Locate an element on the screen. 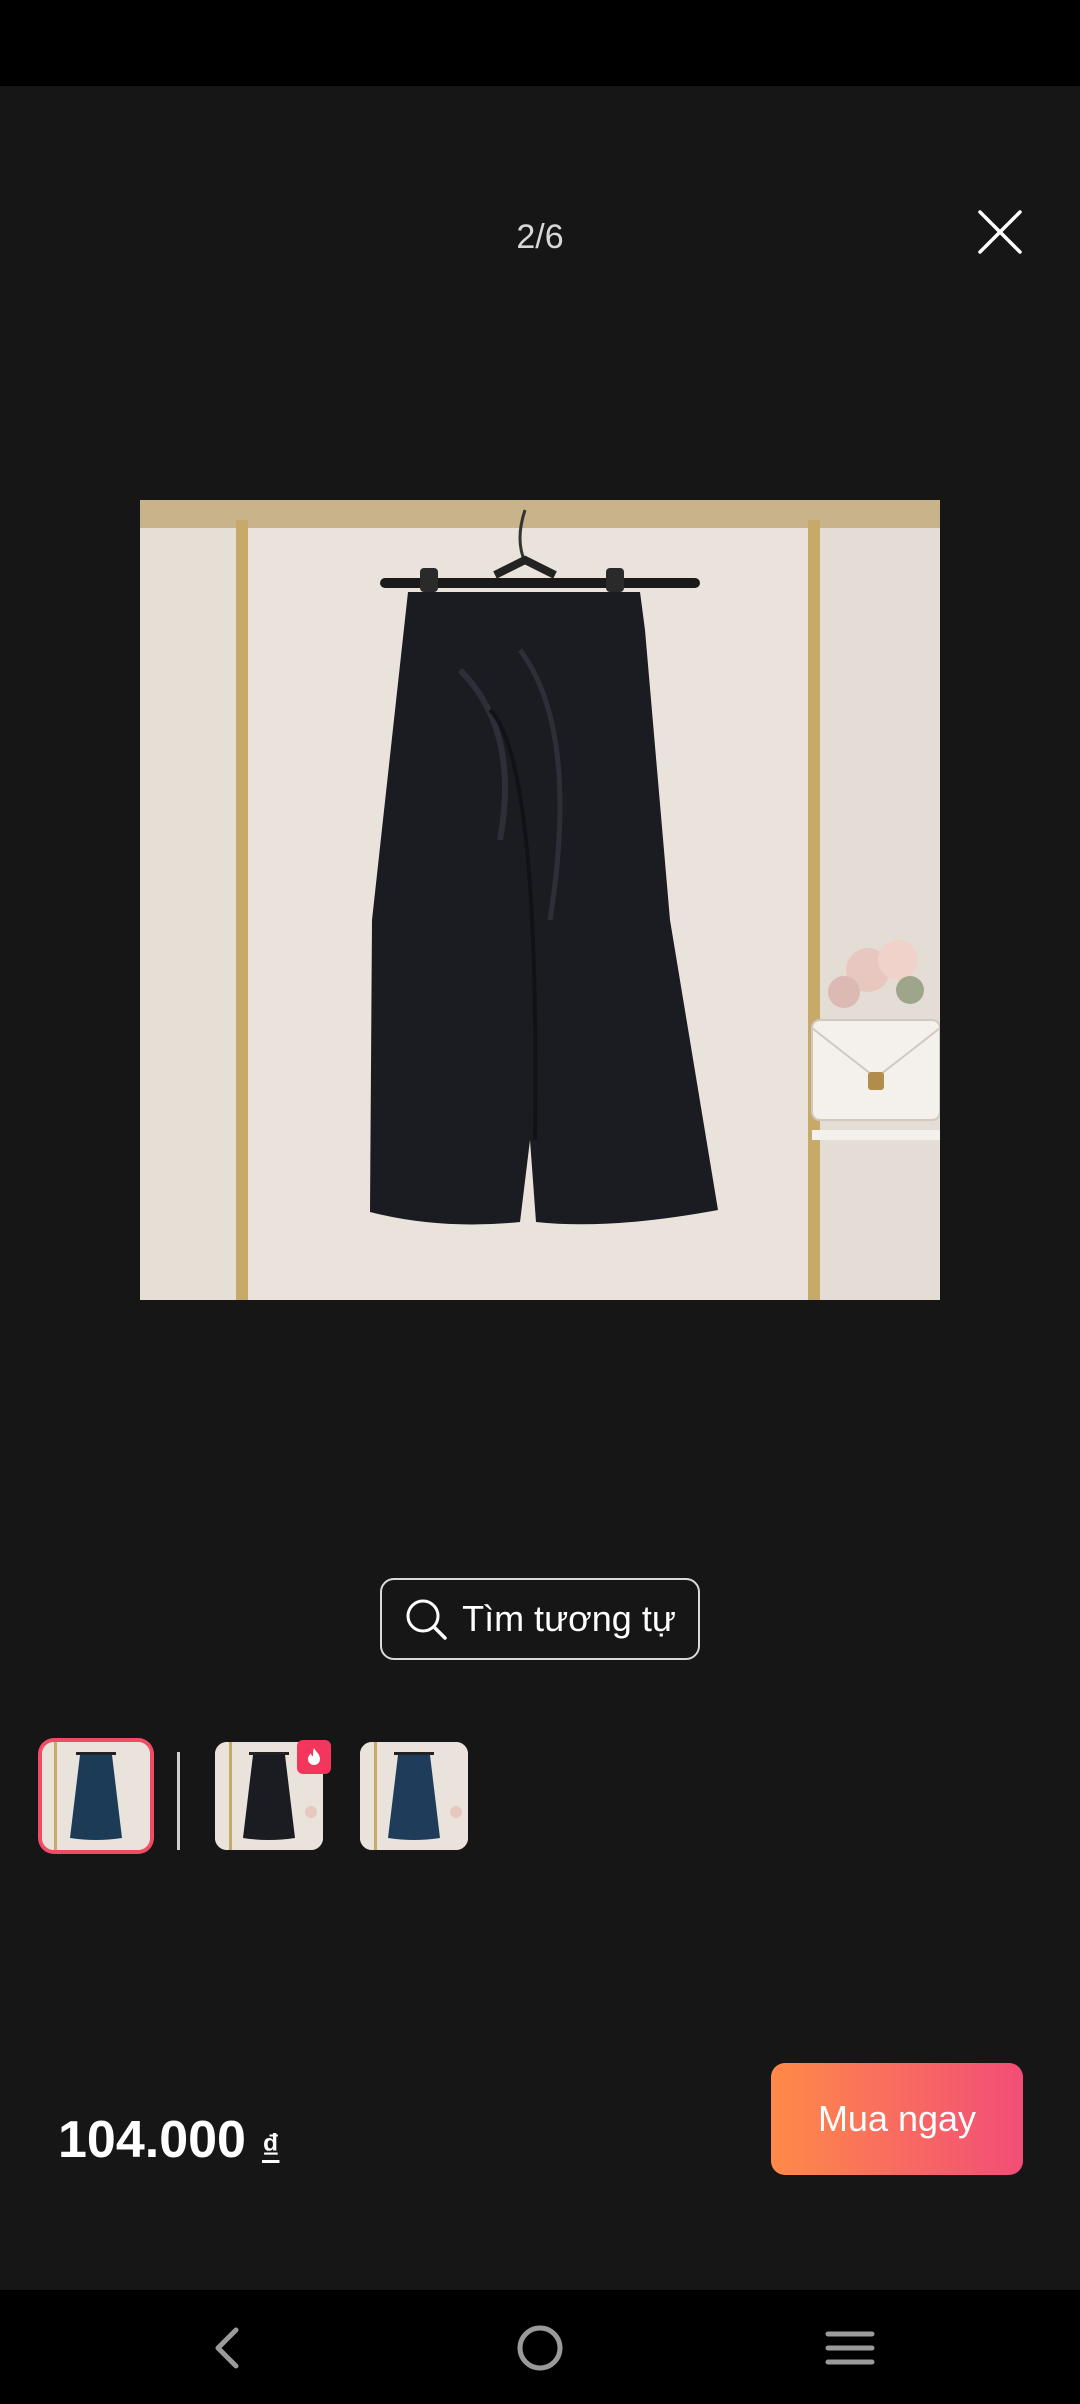 The image size is (1080, 2404). nav-menu-button is located at coordinates (850, 2348).